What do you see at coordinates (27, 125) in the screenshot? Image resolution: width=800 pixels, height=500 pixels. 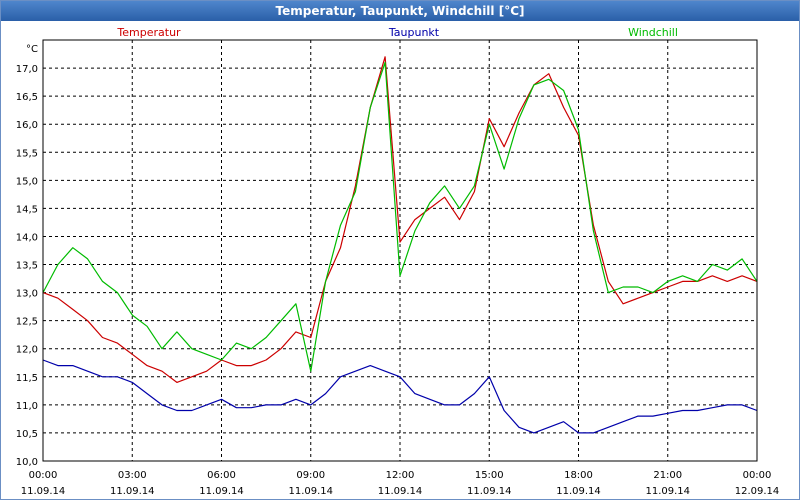 I see `y-tick-label: 16,0` at bounding box center [27, 125].